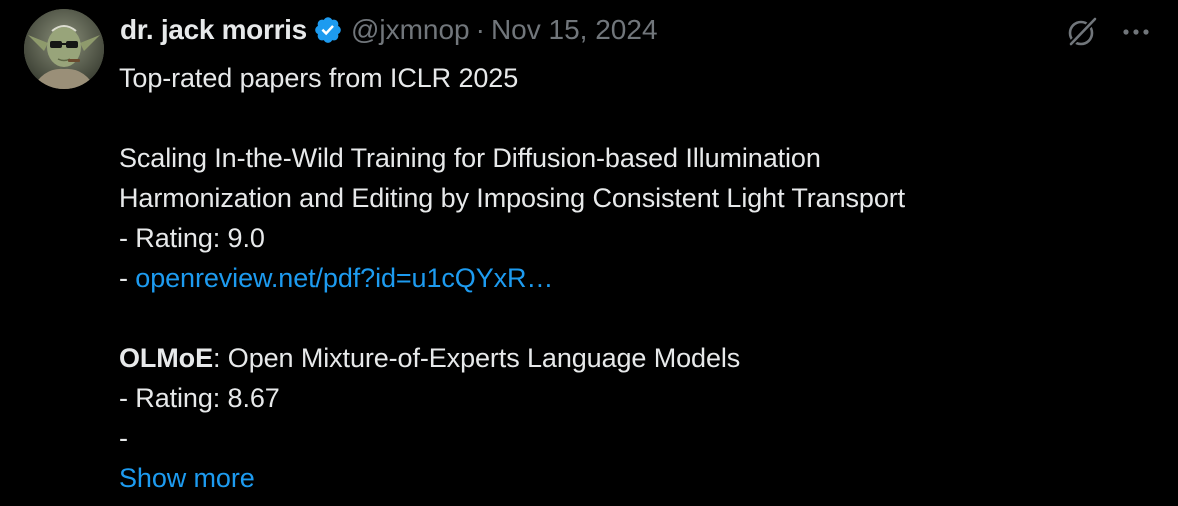 This screenshot has height=506, width=1178. Describe the element at coordinates (192, 238) in the screenshot. I see `paper1-rating: - Rating: 9.0` at that location.